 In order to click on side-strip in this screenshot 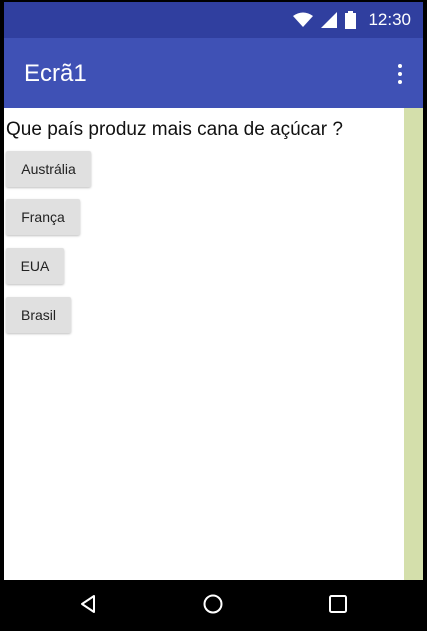, I will do `click(413, 344)`.